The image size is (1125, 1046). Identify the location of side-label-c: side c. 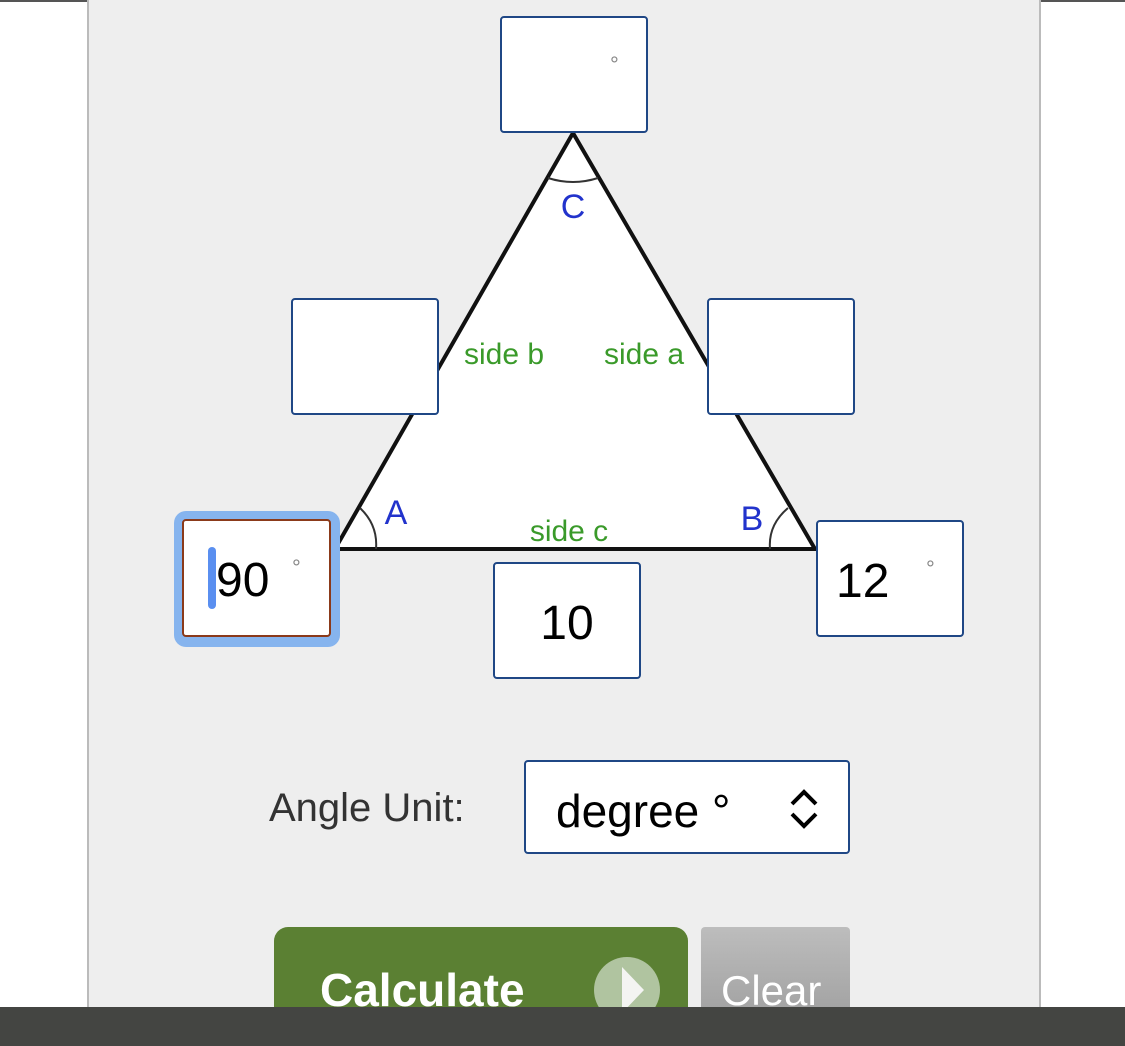
(569, 531).